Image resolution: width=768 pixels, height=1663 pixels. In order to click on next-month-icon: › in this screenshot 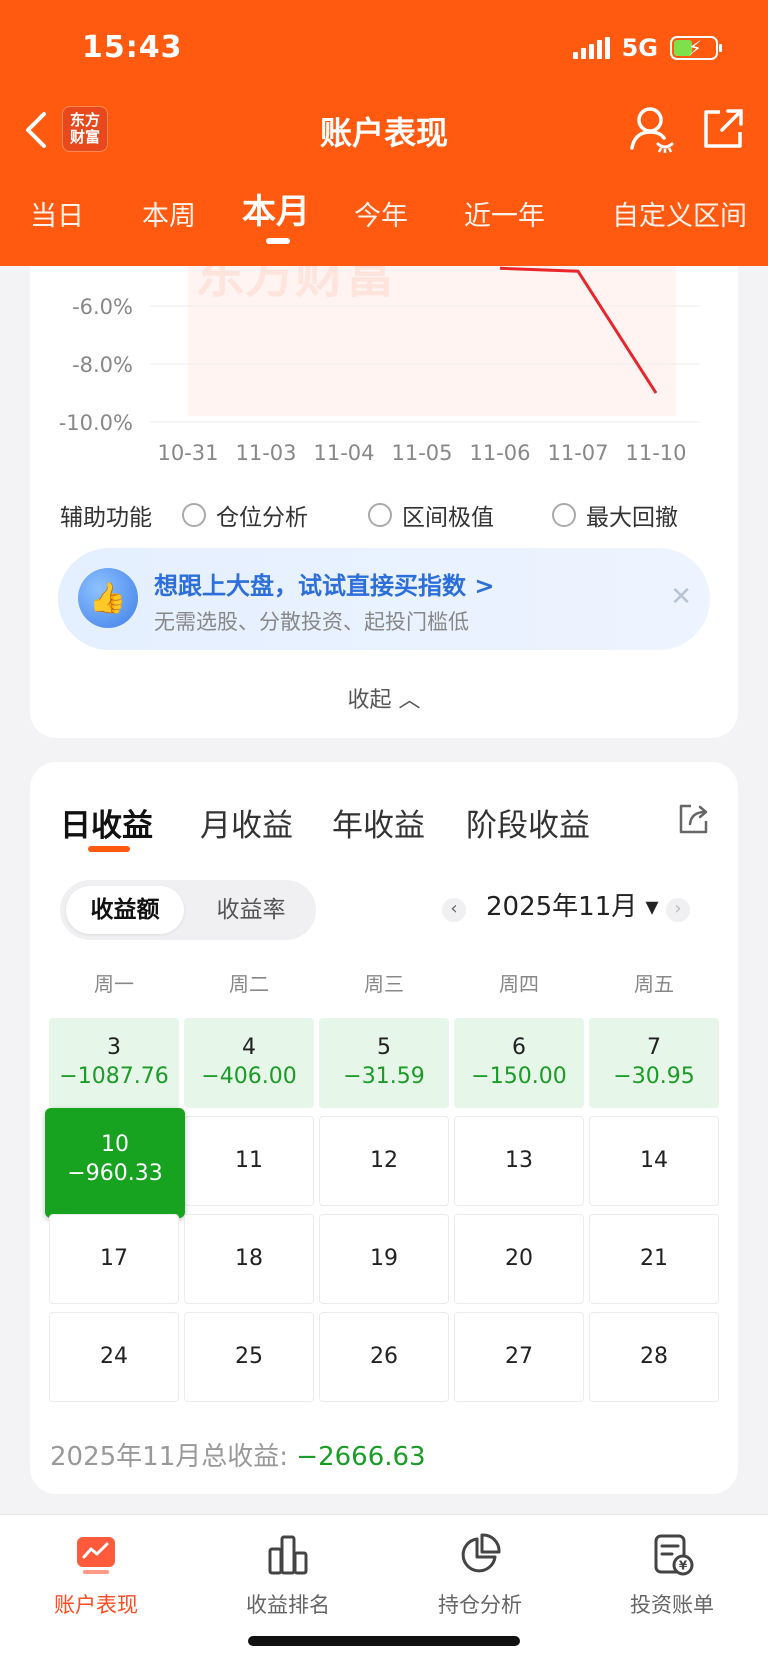, I will do `click(678, 910)`.